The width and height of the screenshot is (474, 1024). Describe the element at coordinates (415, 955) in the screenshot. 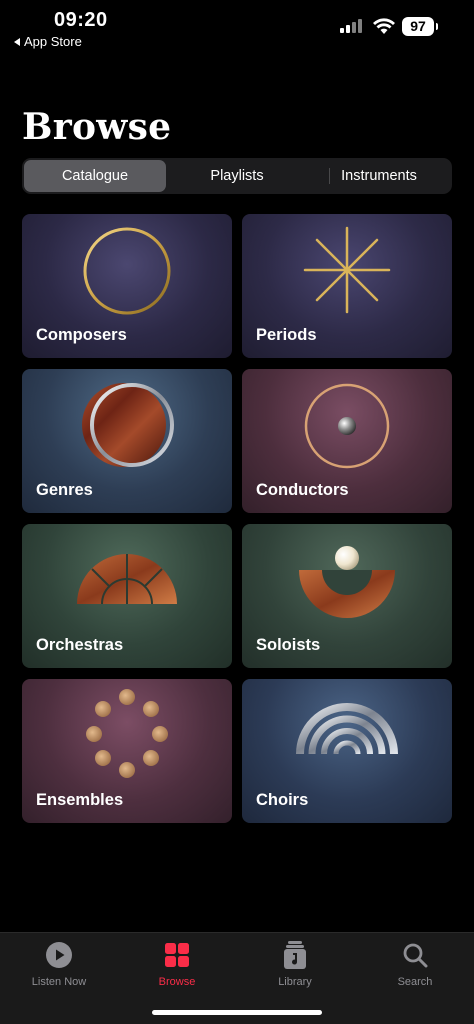

I see `search-icon` at that location.